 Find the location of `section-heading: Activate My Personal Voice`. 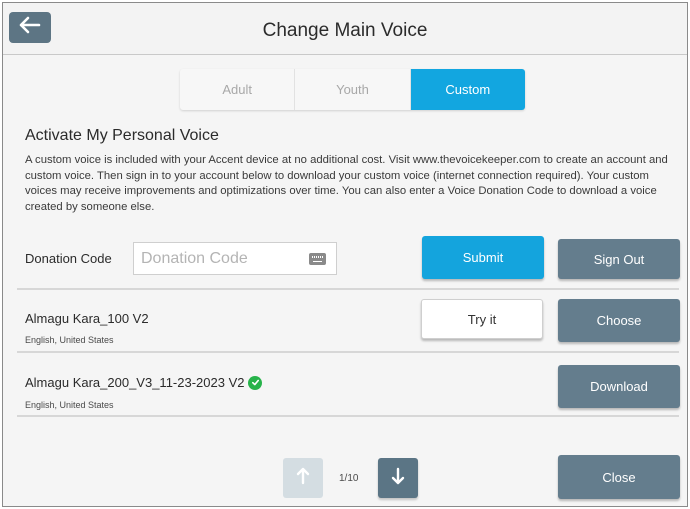

section-heading: Activate My Personal Voice is located at coordinates (122, 135).